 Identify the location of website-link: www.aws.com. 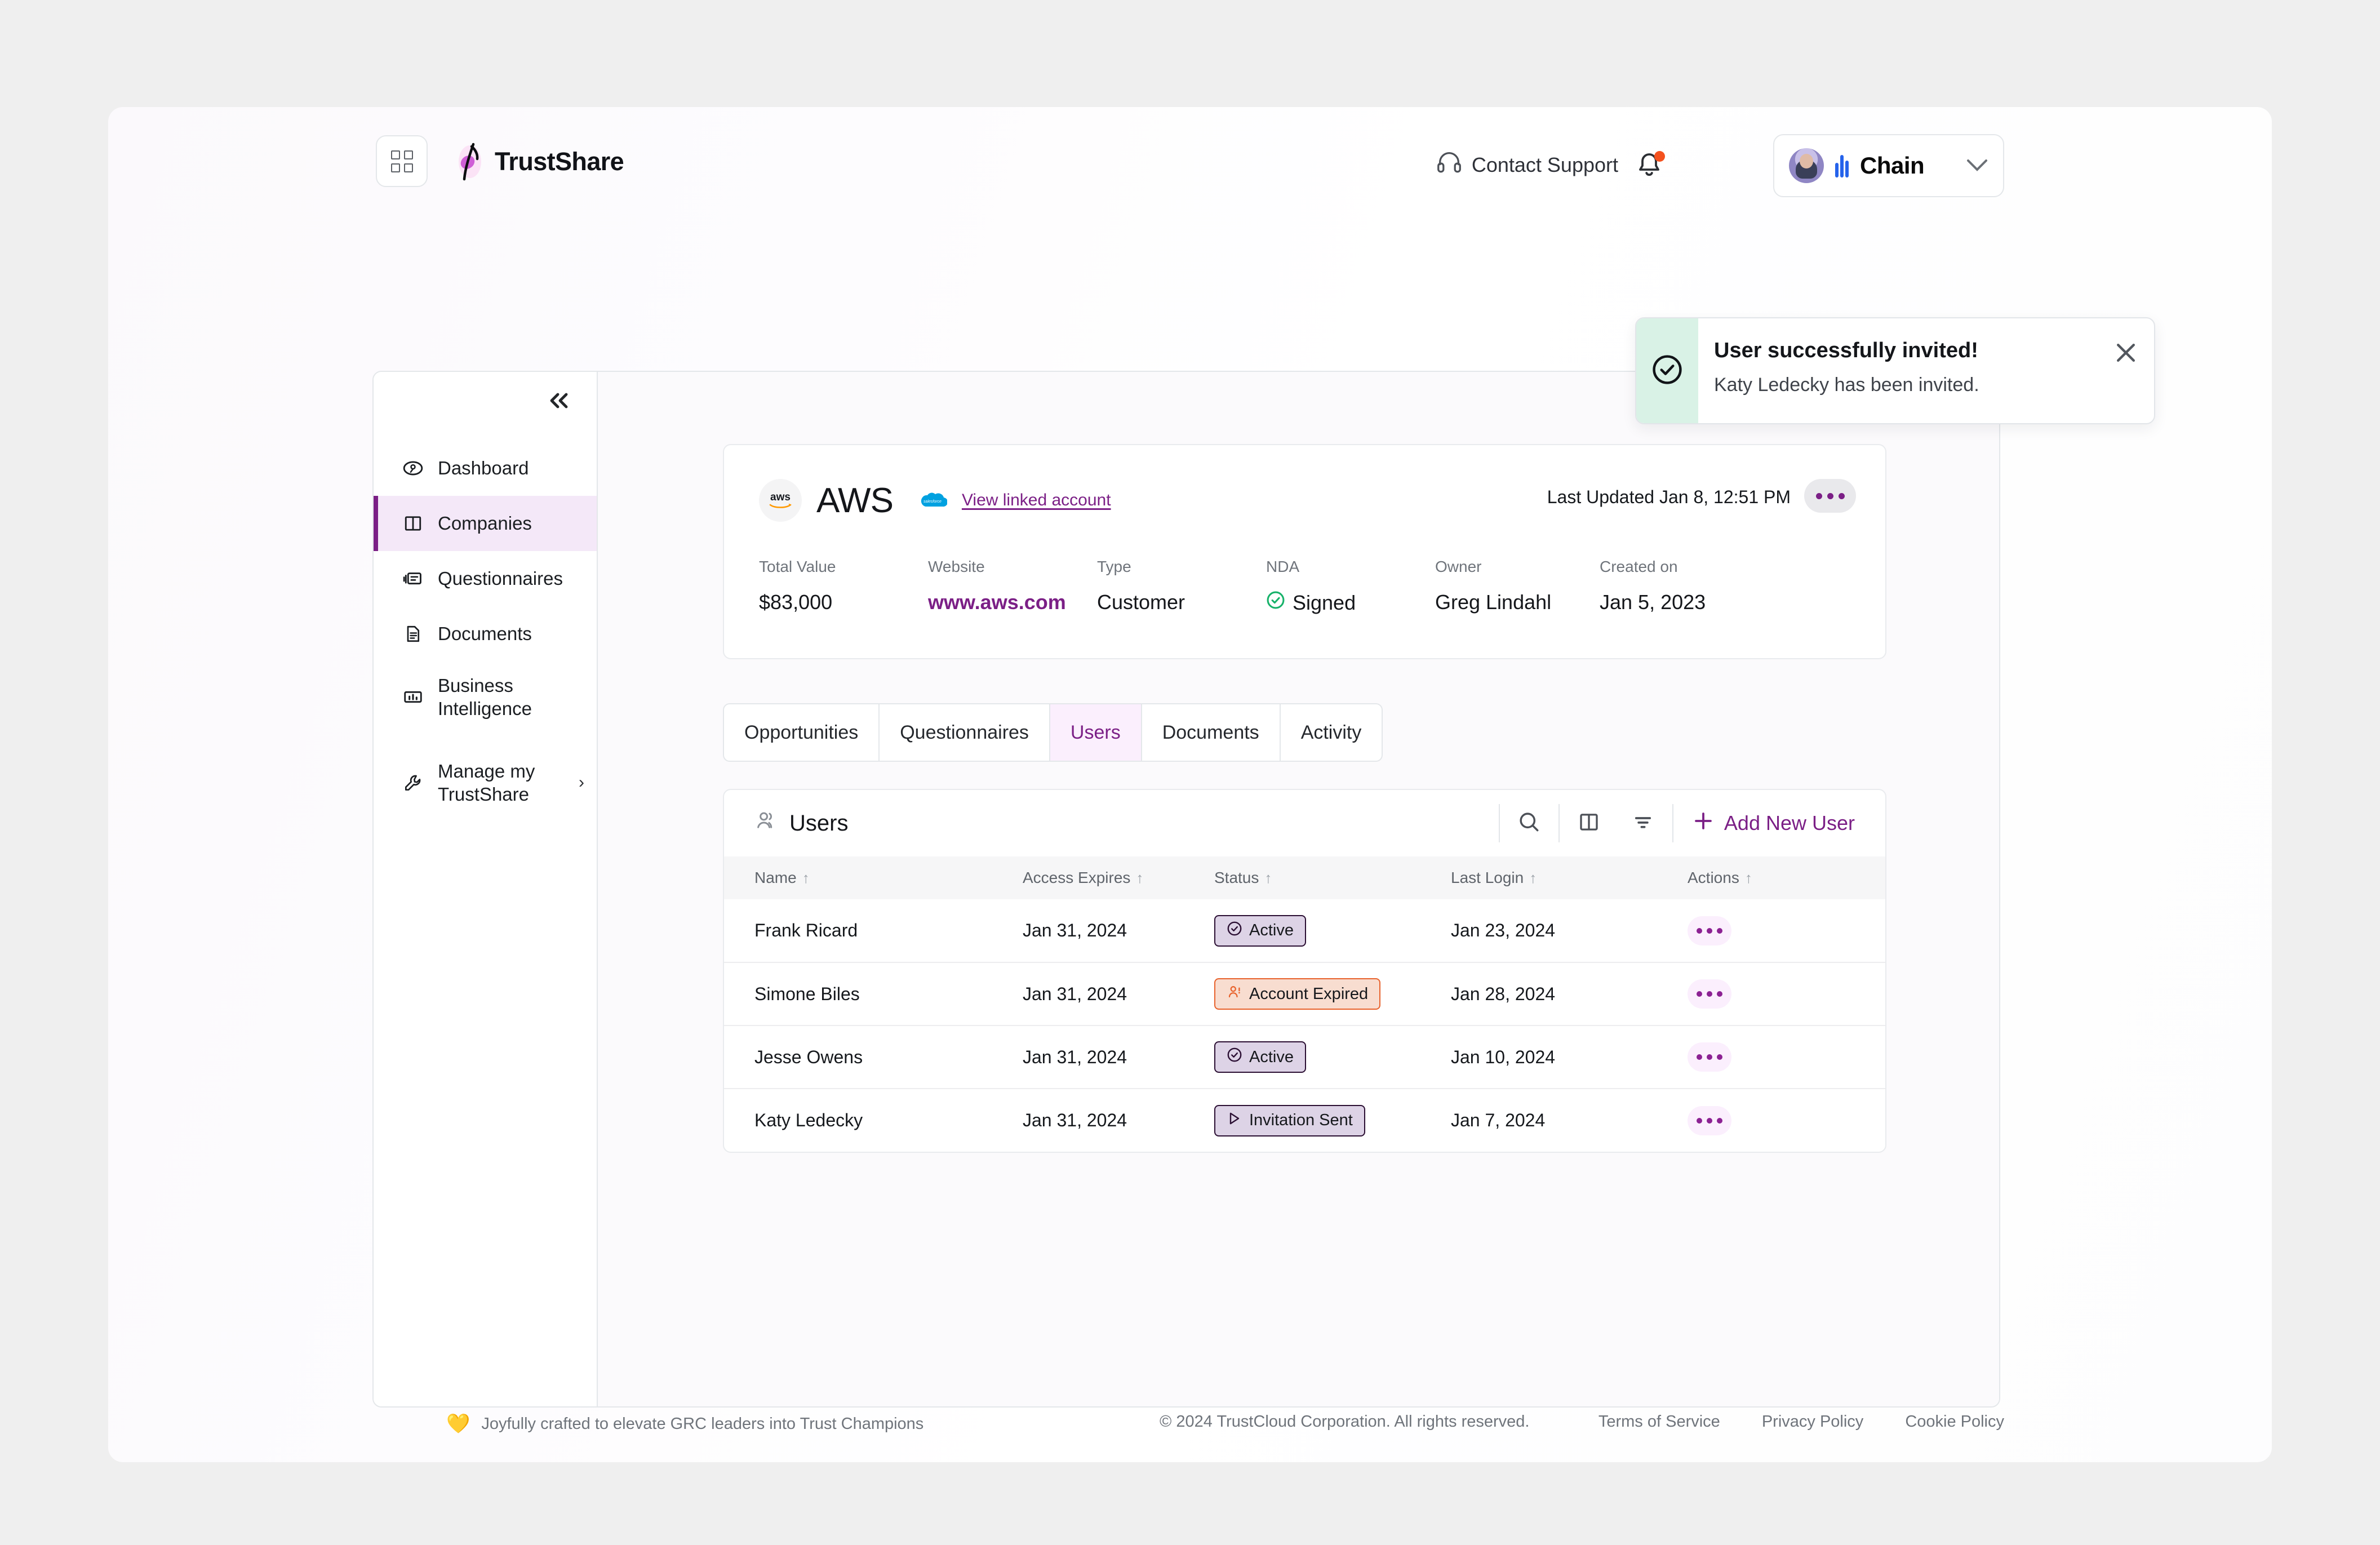
(1012, 602).